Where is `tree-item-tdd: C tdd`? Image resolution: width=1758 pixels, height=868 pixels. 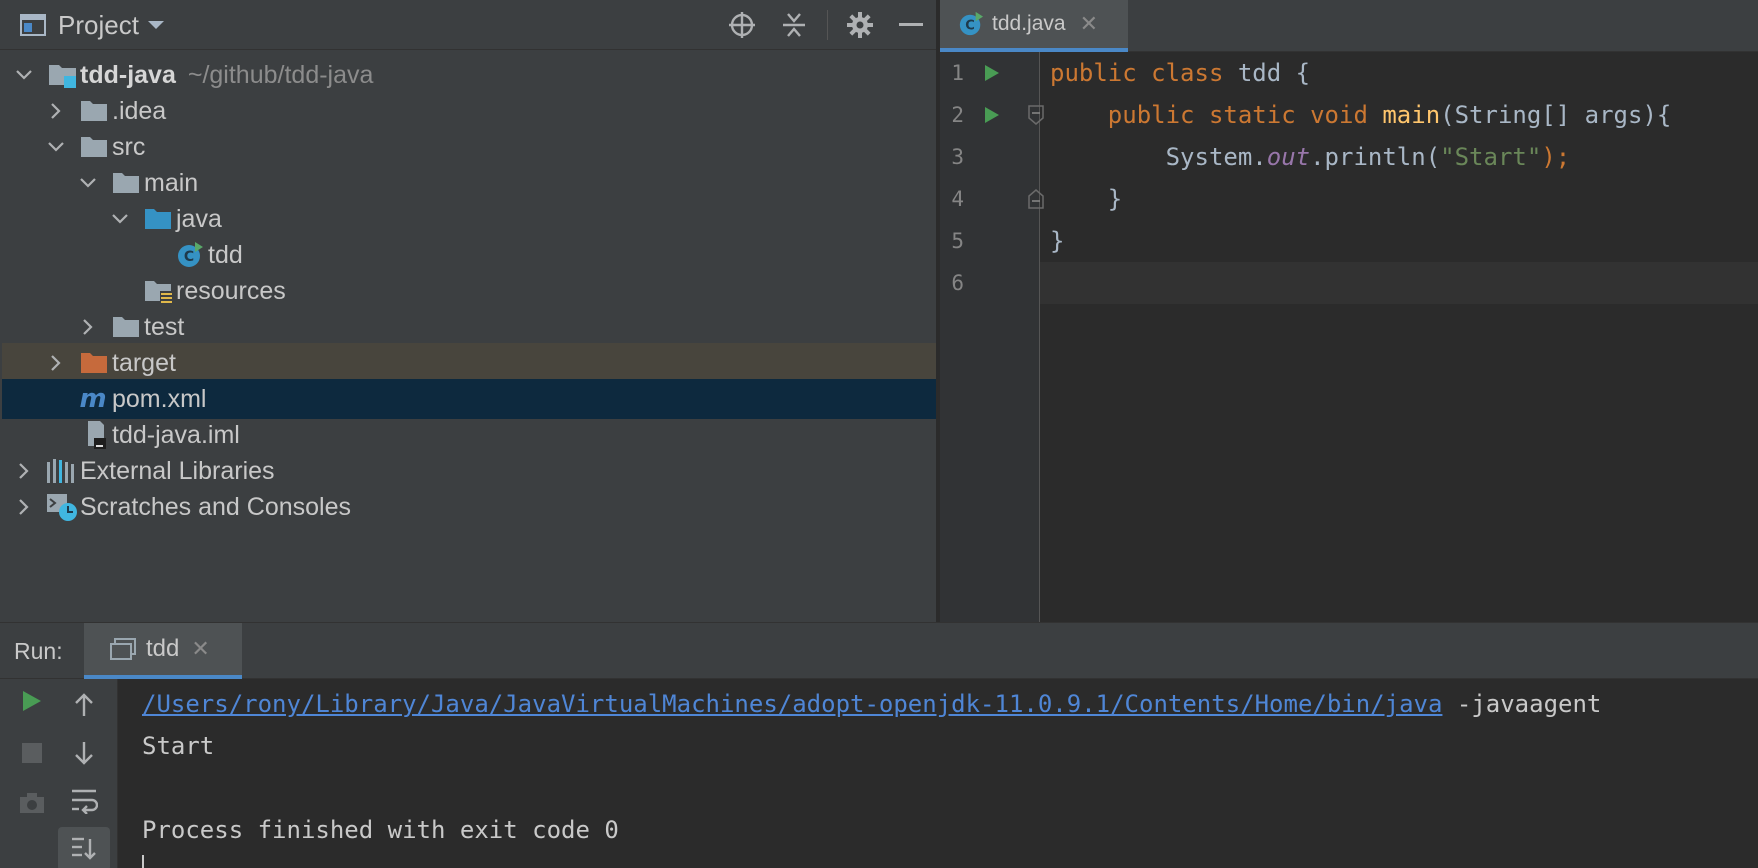 tree-item-tdd: C tdd is located at coordinates (469, 255).